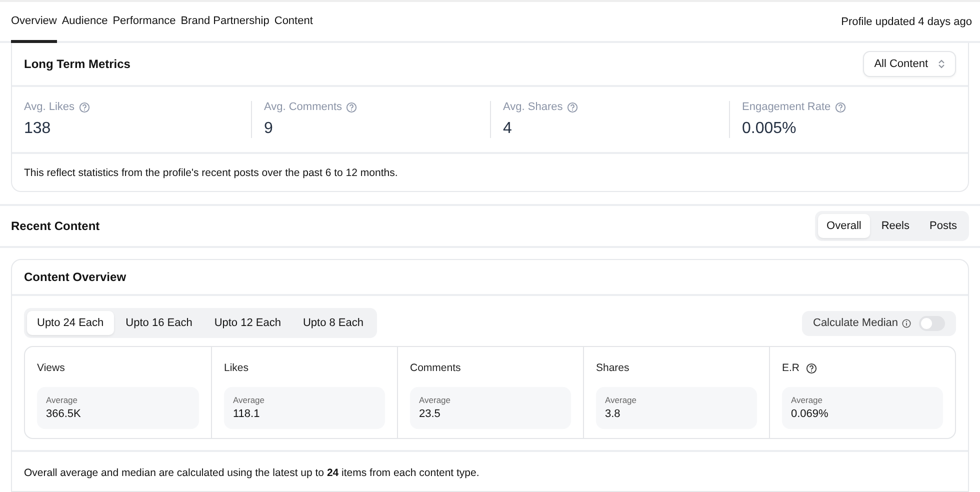 The height and width of the screenshot is (492, 980). What do you see at coordinates (75, 277) in the screenshot?
I see `card-title: Content Overview` at bounding box center [75, 277].